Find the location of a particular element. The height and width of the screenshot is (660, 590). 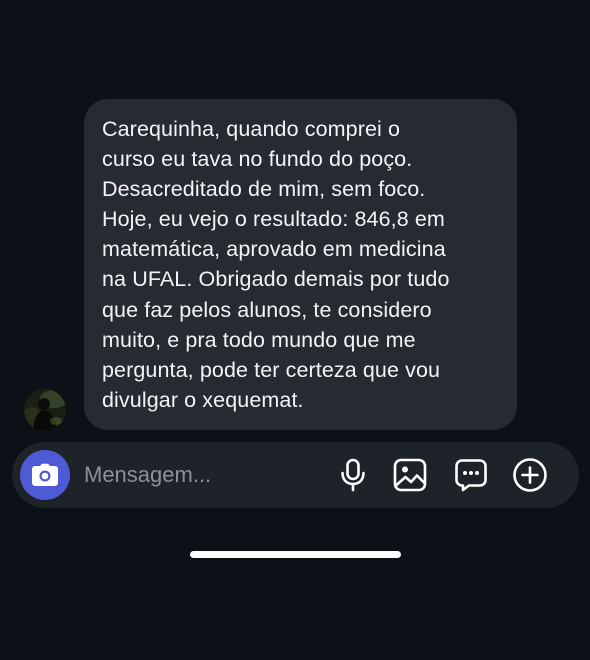

plus-circle-icon is located at coordinates (530, 475).